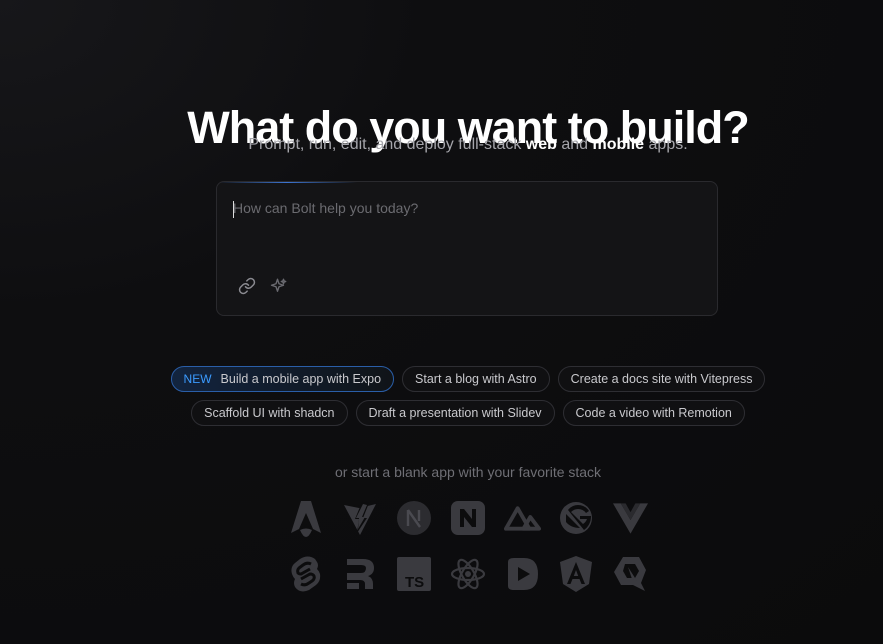 The width and height of the screenshot is (883, 644). I want to click on chip-label: Start a blog with Astro, so click(476, 379).